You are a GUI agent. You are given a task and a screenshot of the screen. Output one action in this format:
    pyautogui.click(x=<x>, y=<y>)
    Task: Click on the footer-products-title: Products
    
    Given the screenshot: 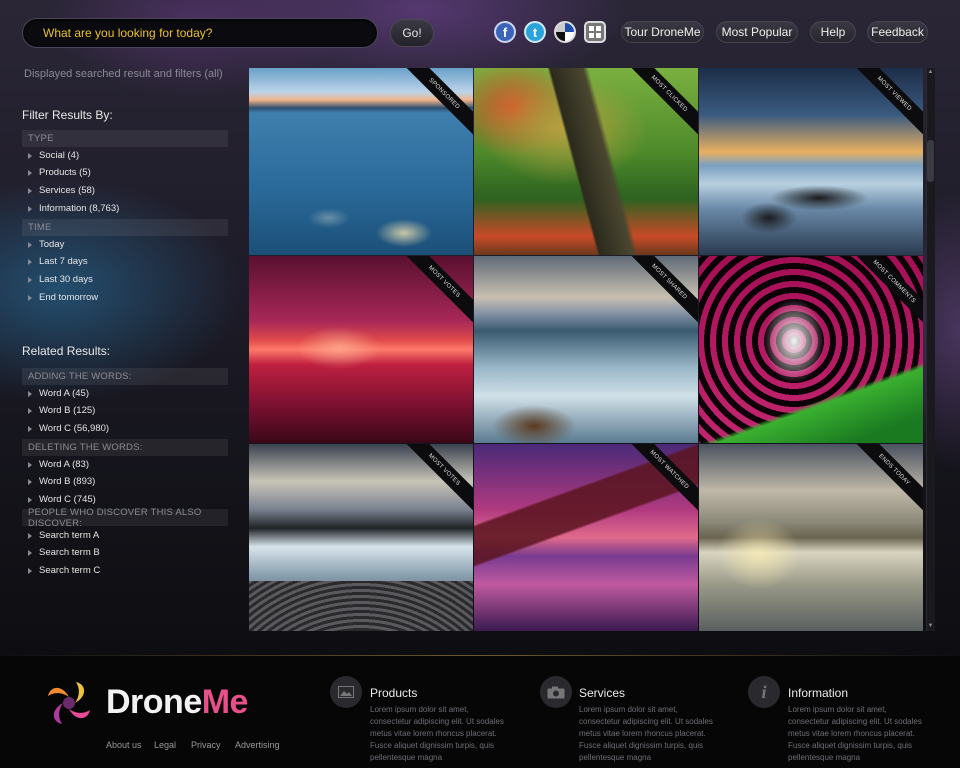 What is the action you would take?
    pyautogui.click(x=394, y=693)
    